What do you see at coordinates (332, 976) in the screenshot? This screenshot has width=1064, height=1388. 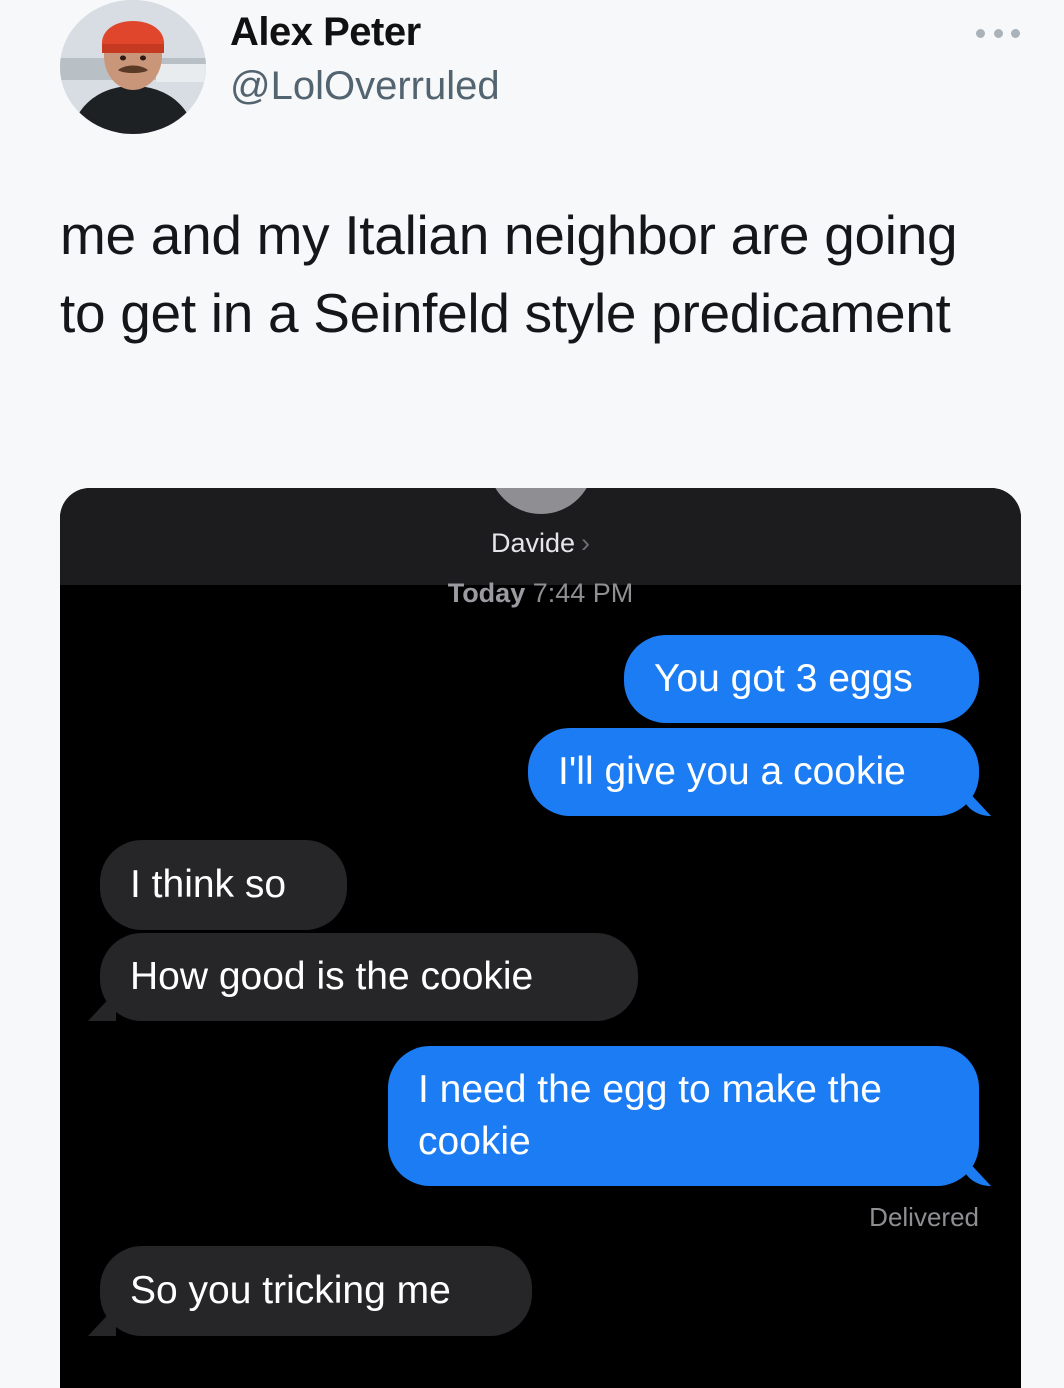 I see `message-text: How good is the cookie` at bounding box center [332, 976].